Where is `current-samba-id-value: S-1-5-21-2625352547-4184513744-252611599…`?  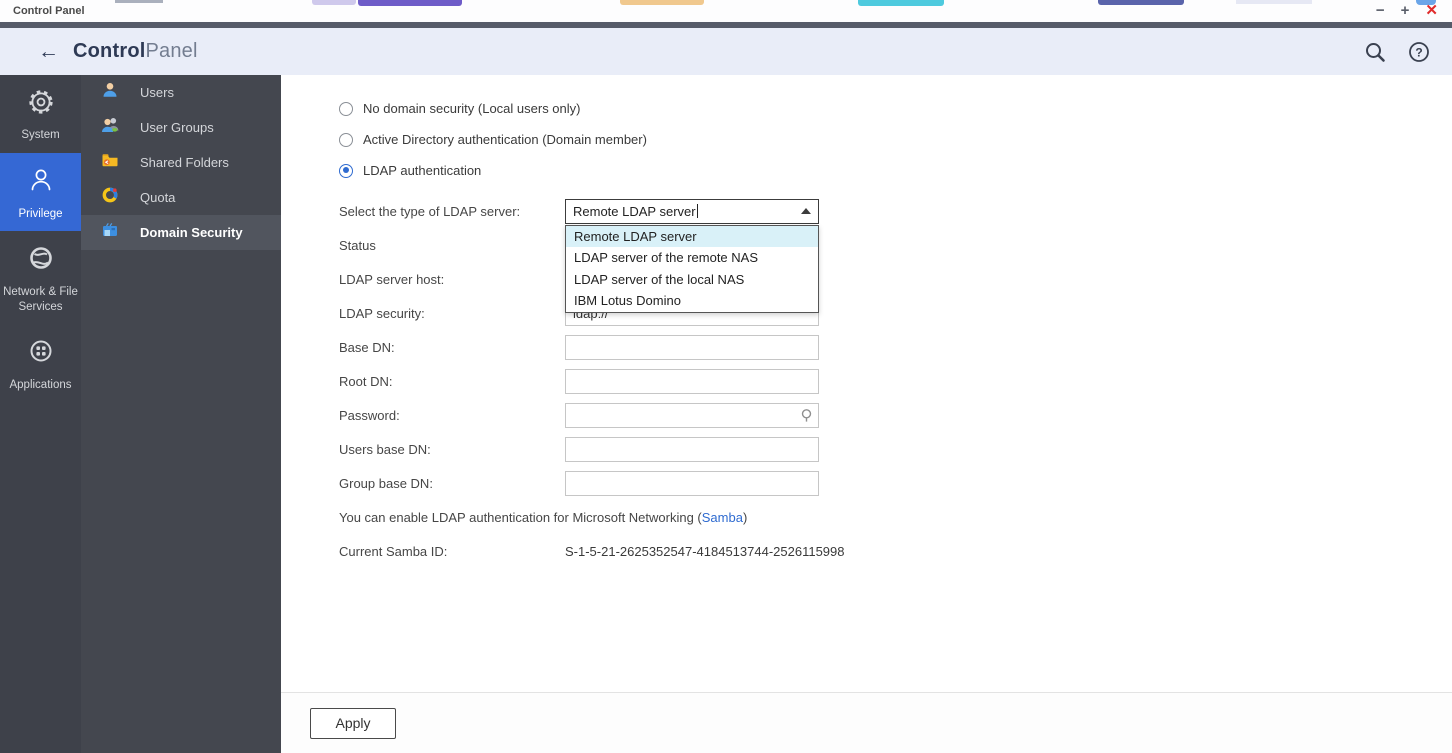 current-samba-id-value: S-1-5-21-2625352547-4184513744-252611599… is located at coordinates (705, 551).